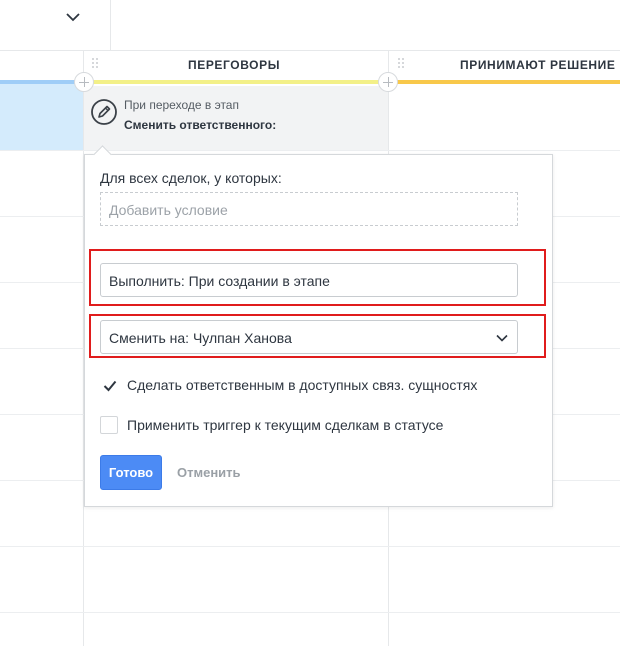  Describe the element at coordinates (181, 105) in the screenshot. I see `trigger-subtitle: При переходе в этап` at that location.